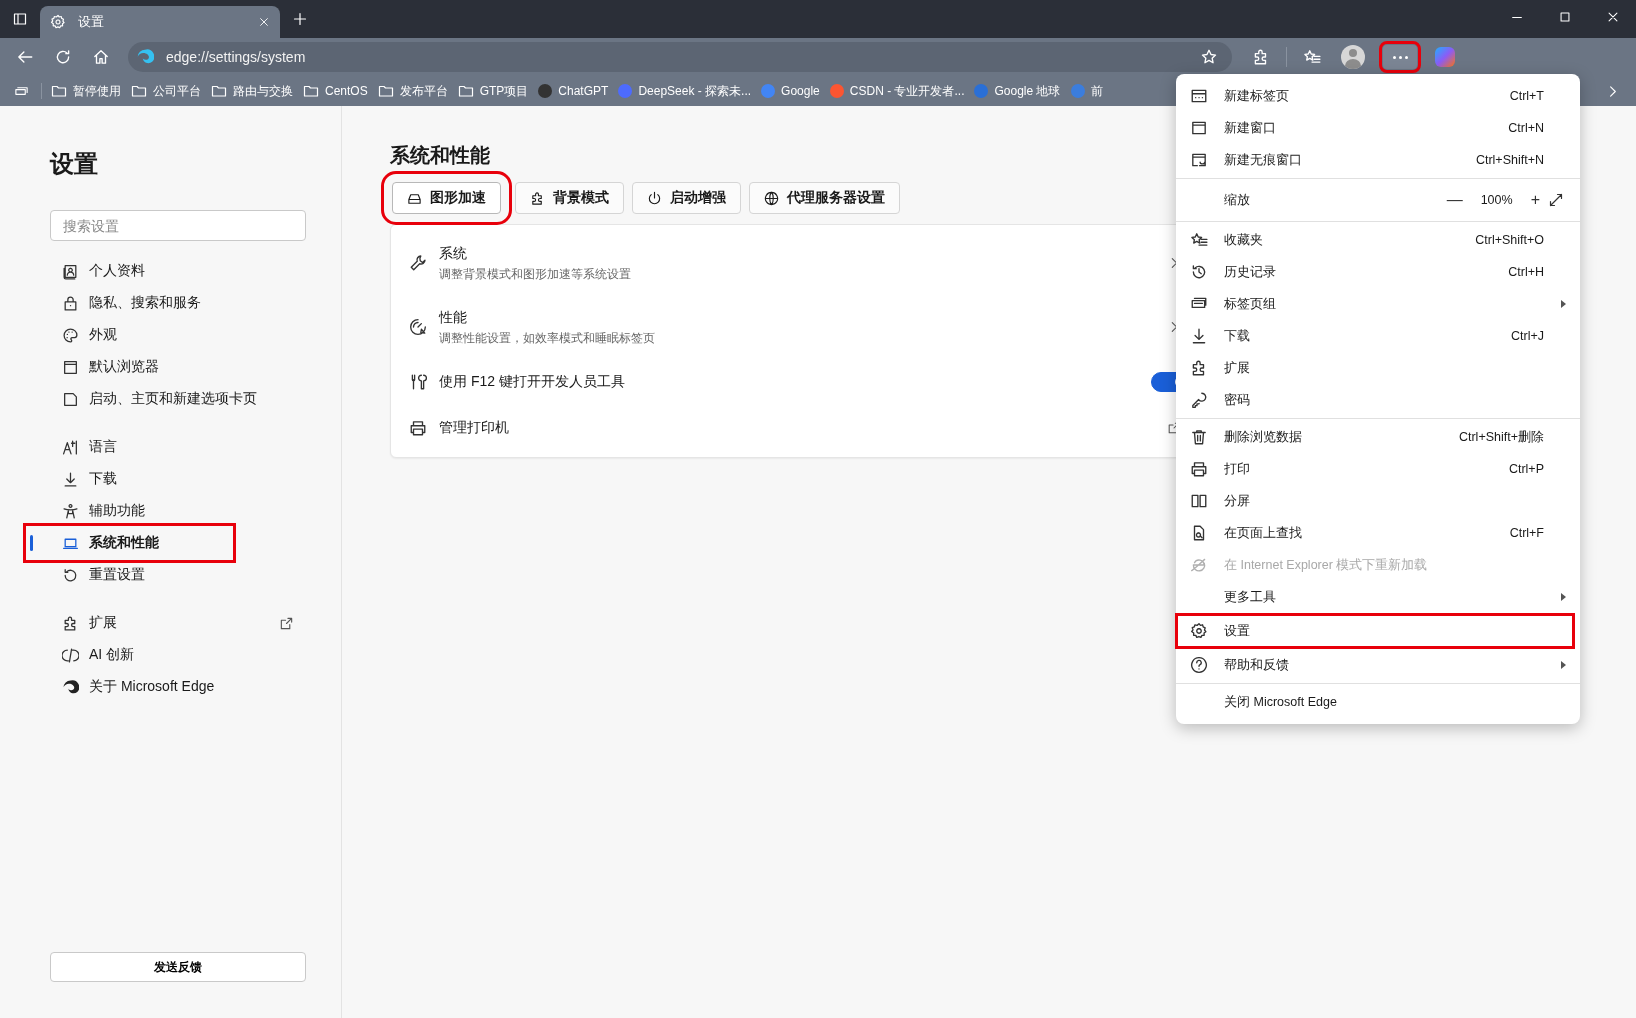 Image resolution: width=1636 pixels, height=1018 pixels. Describe the element at coordinates (1378, 469) in the screenshot. I see `menu-item: 打印 Ctrl+P` at that location.